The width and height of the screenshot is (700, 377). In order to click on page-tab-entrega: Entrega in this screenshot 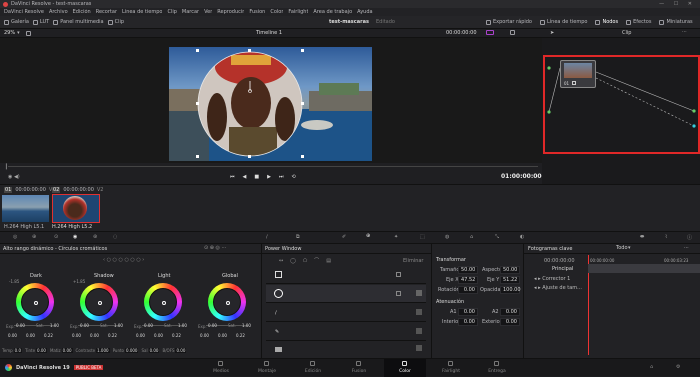, I will do `click(497, 368)`.